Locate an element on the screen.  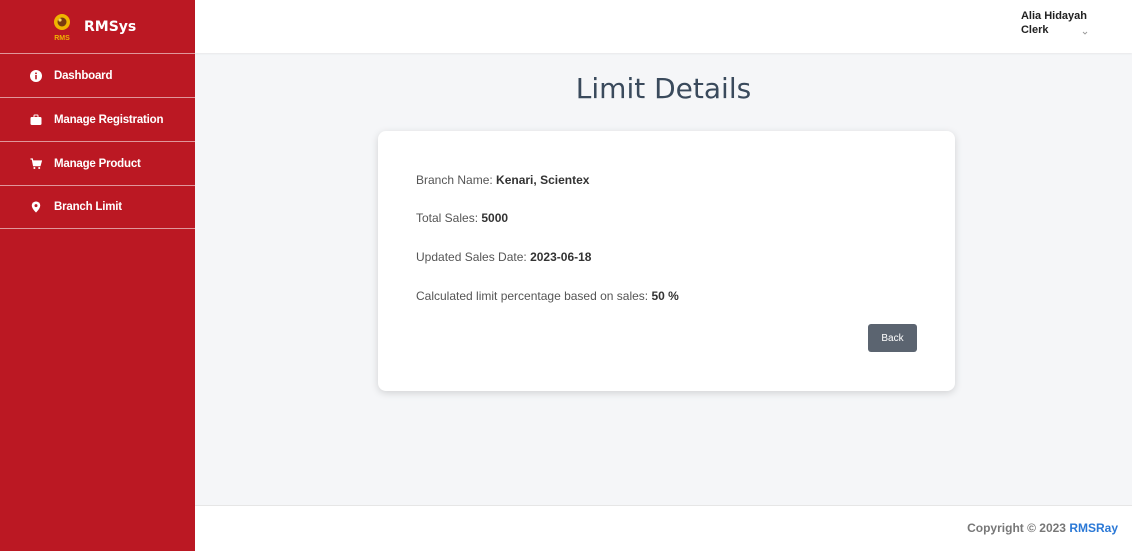
rms-logo-icon: RMS is located at coordinates (62, 27).